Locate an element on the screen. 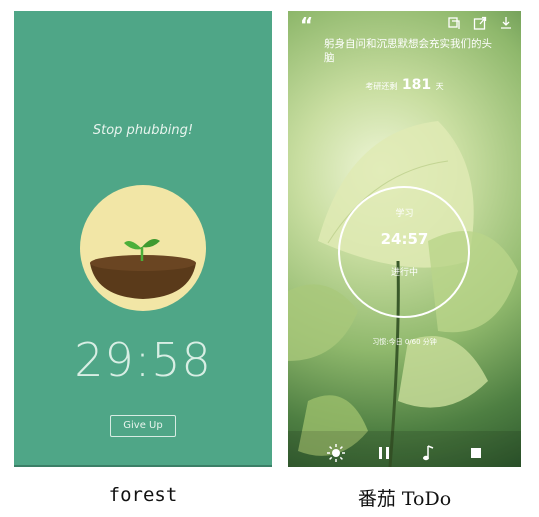  stop-icon is located at coordinates (476, 453).